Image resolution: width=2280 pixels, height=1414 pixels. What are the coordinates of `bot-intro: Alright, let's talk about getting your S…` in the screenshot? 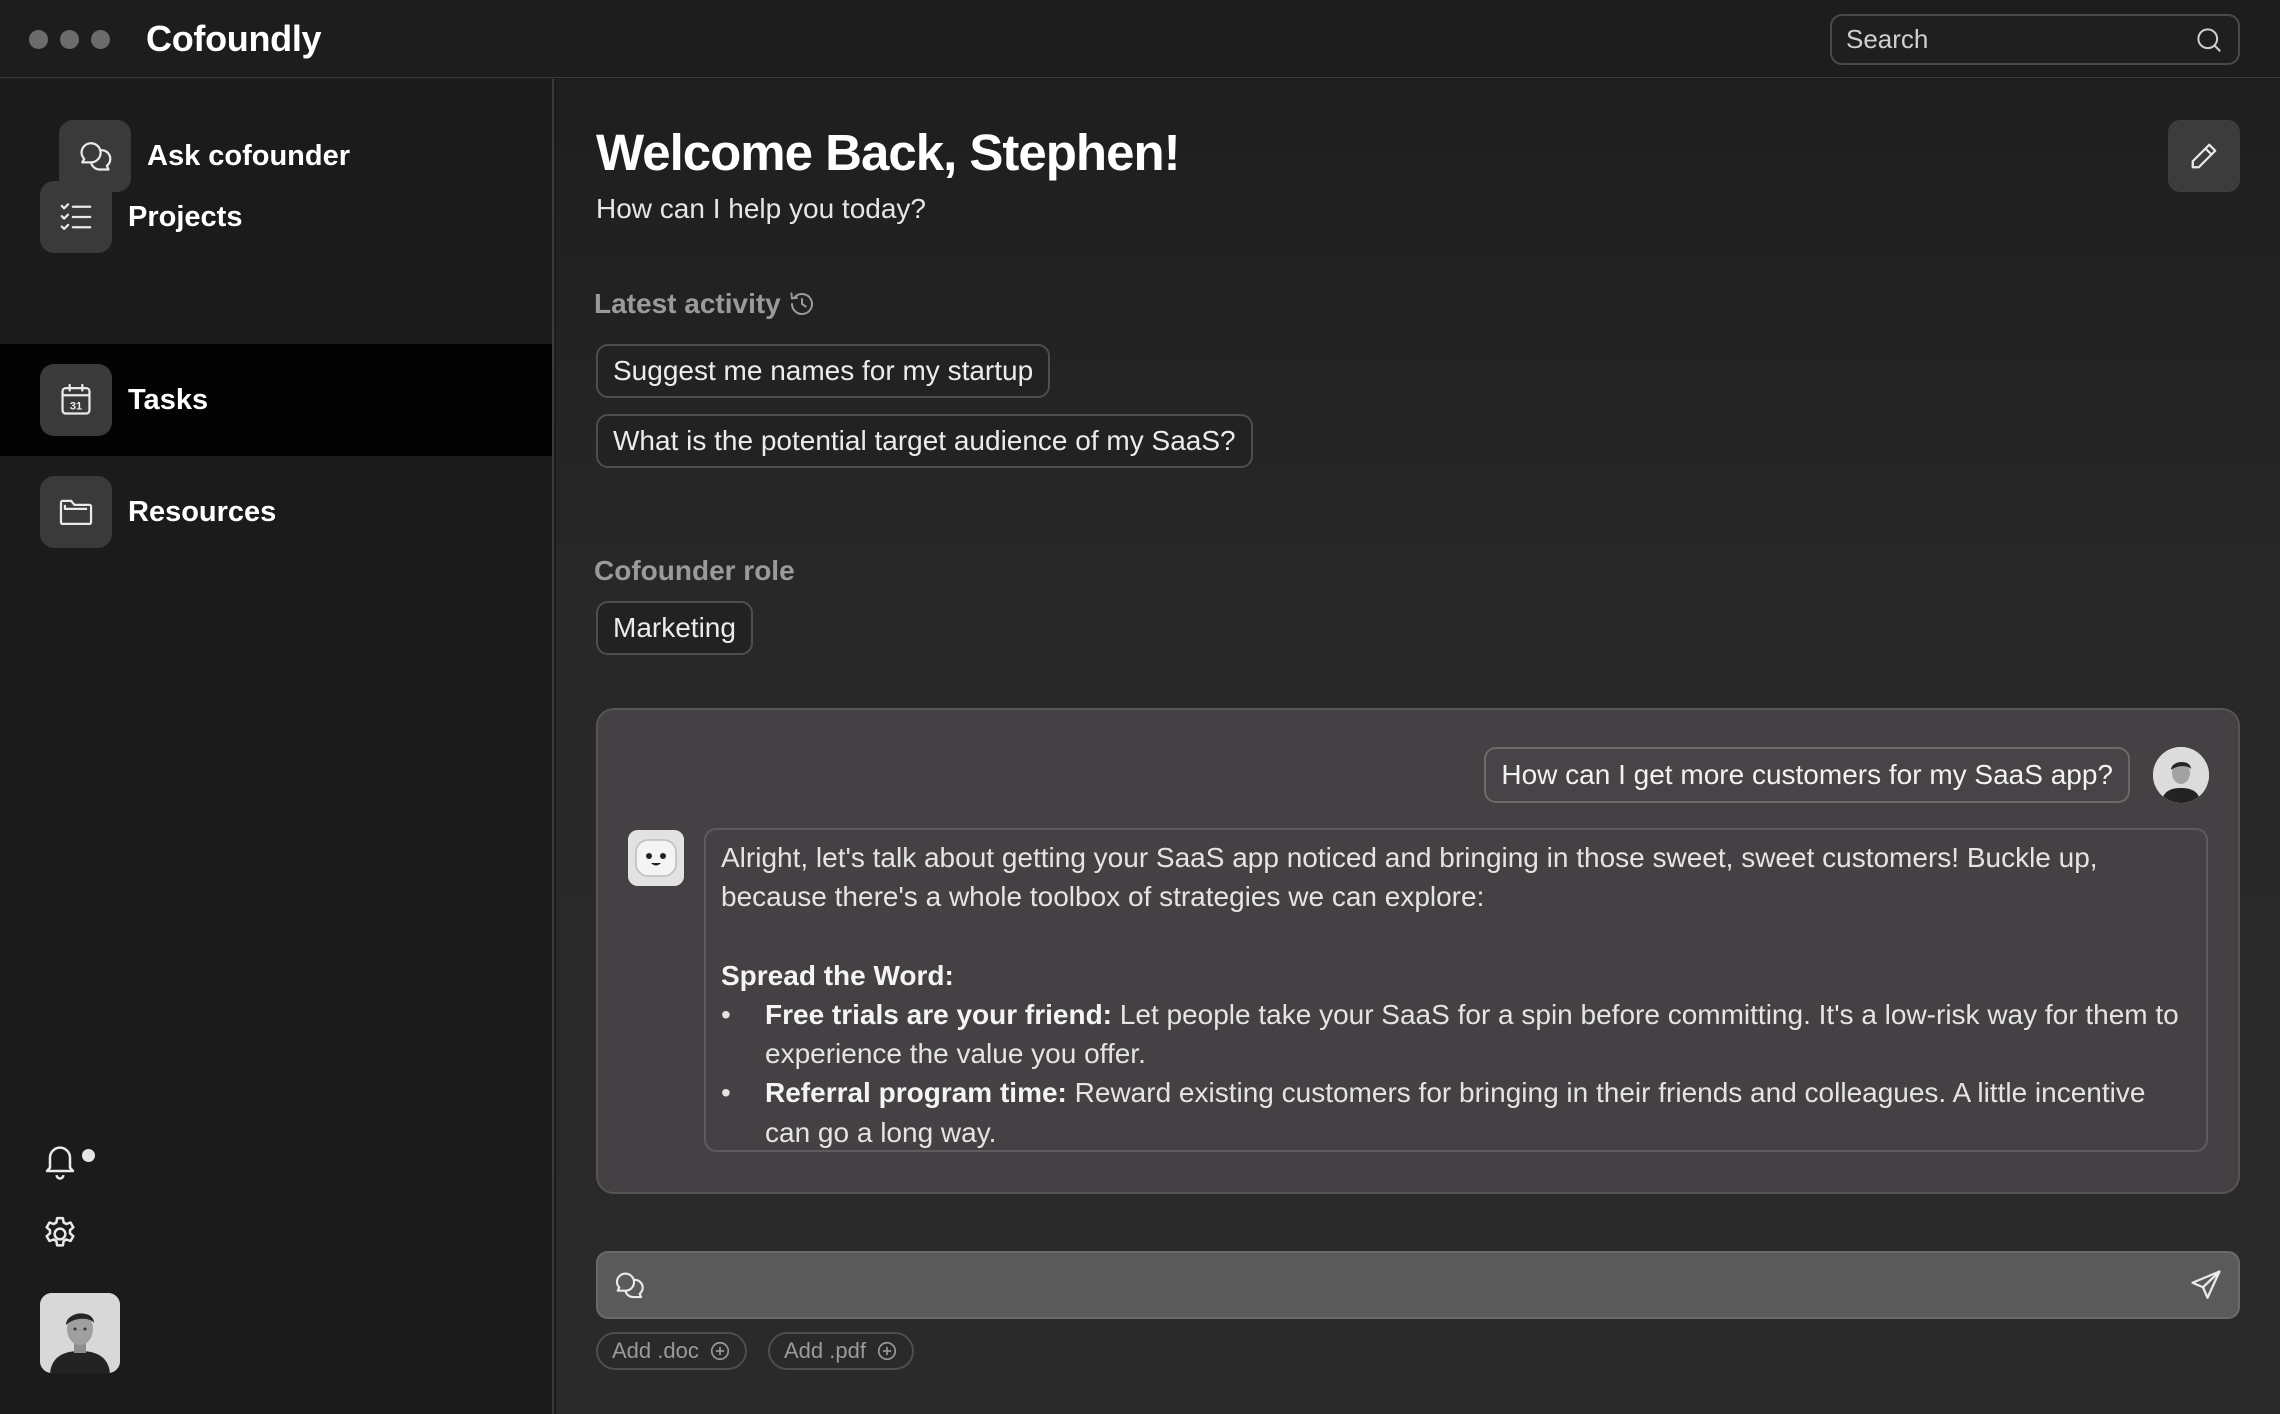 It's located at (1409, 877).